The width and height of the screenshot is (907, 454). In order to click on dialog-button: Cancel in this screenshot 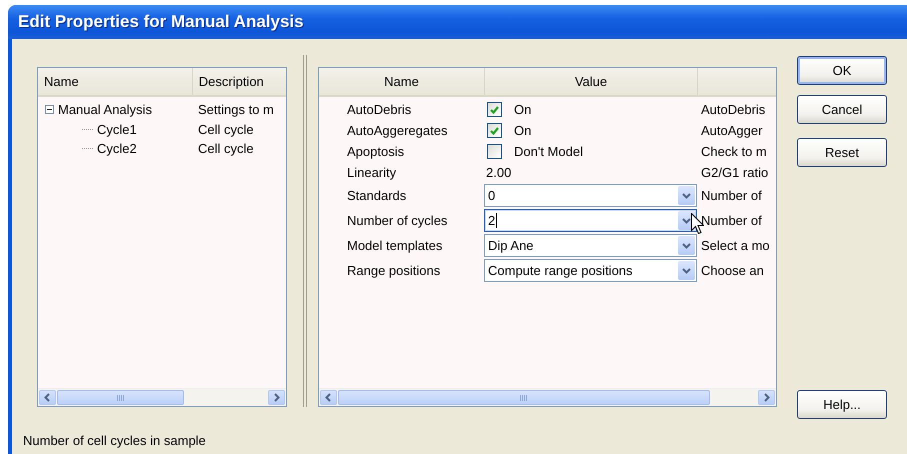, I will do `click(842, 109)`.